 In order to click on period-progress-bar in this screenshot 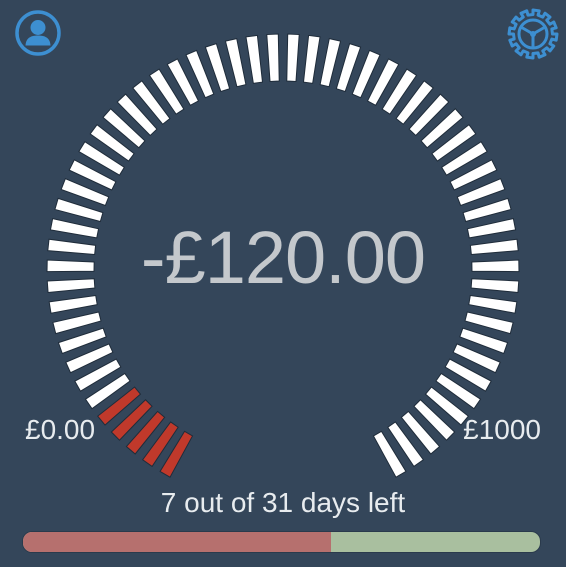, I will do `click(281, 542)`.